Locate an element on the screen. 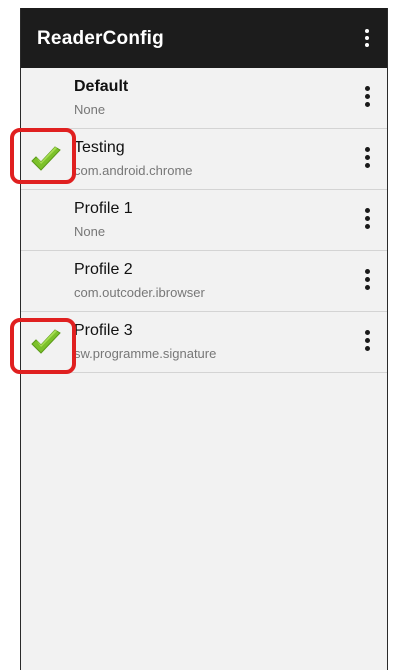 This screenshot has width=404, height=670. profile-name: Profile 2 is located at coordinates (103, 269).